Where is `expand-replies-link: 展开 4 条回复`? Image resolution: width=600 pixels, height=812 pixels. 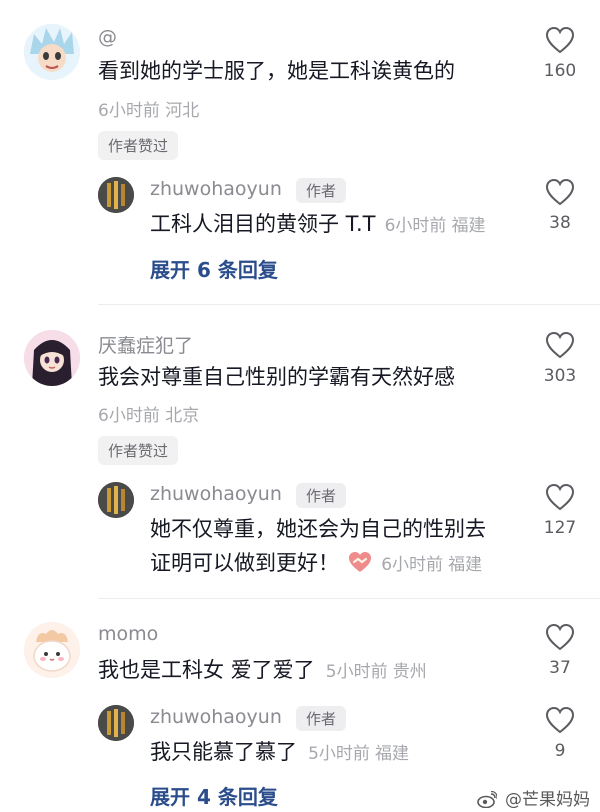 expand-replies-link: 展开 4 条回复 is located at coordinates (214, 795).